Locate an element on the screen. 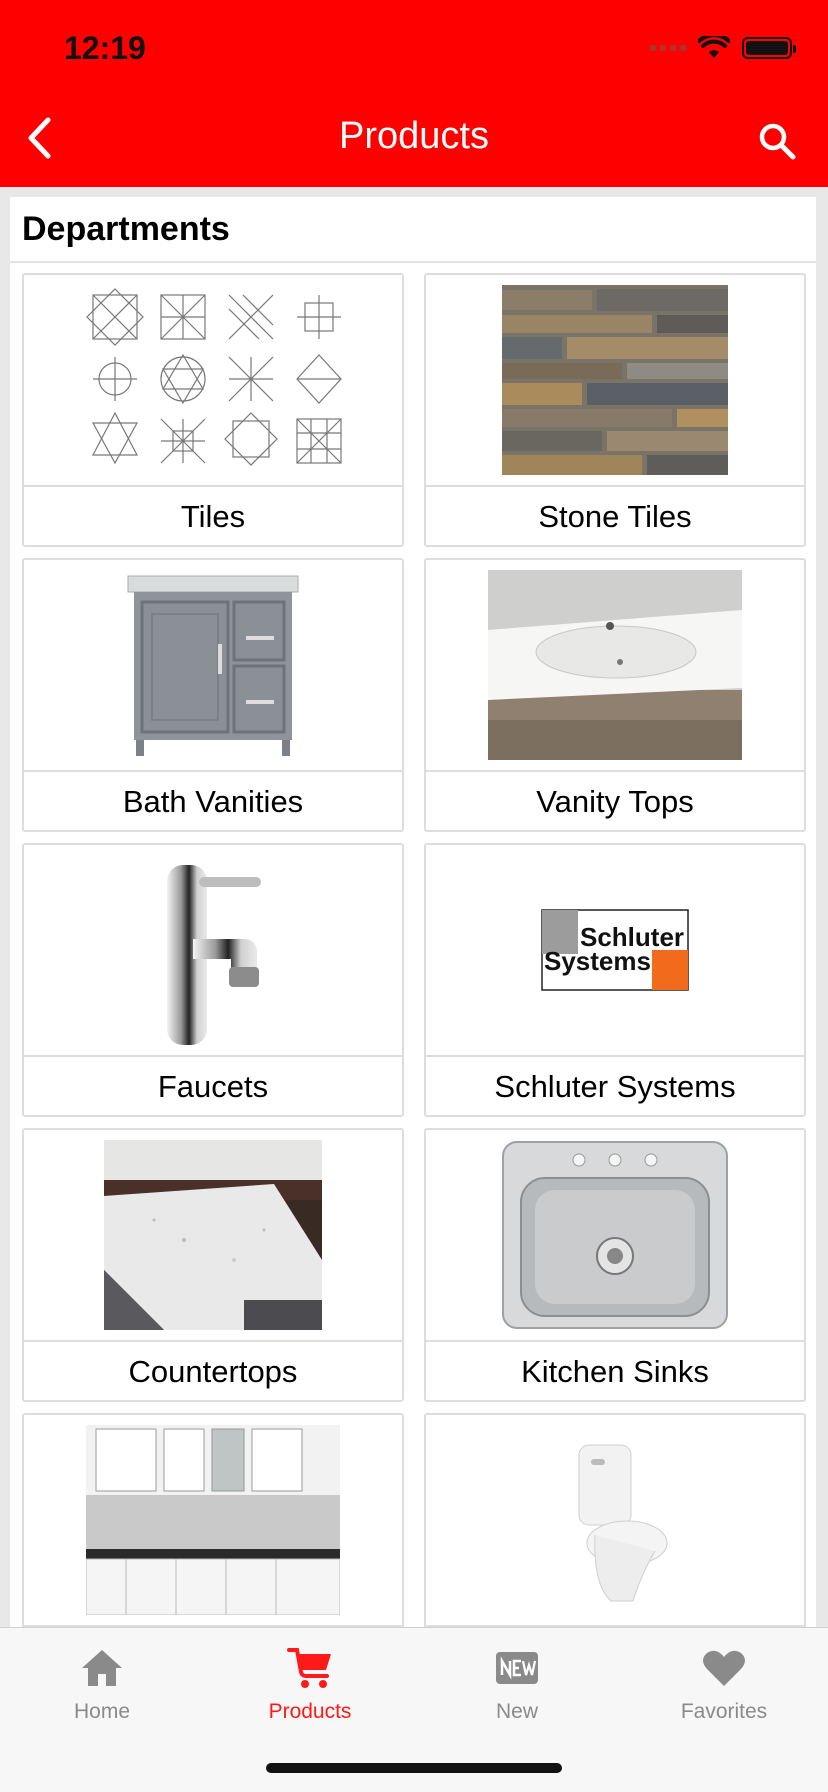 Image resolution: width=828 pixels, height=1792 pixels. kitchen-sinks-image is located at coordinates (615, 1235).